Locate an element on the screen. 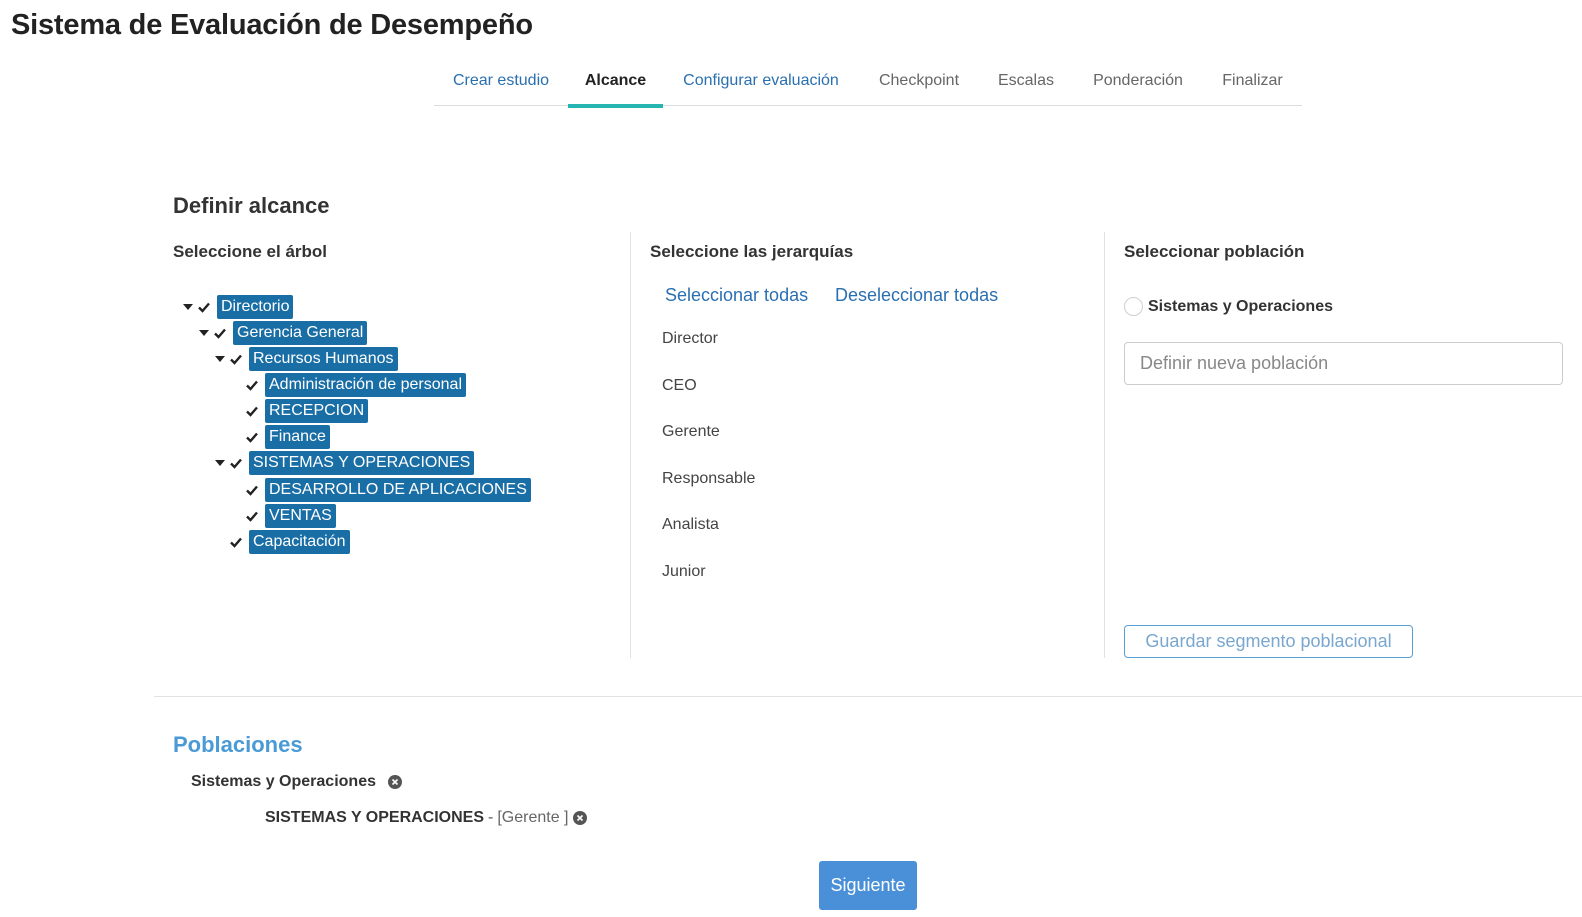 This screenshot has width=1582, height=917. population-option-label: Sistemas y Operaciones is located at coordinates (1240, 306).